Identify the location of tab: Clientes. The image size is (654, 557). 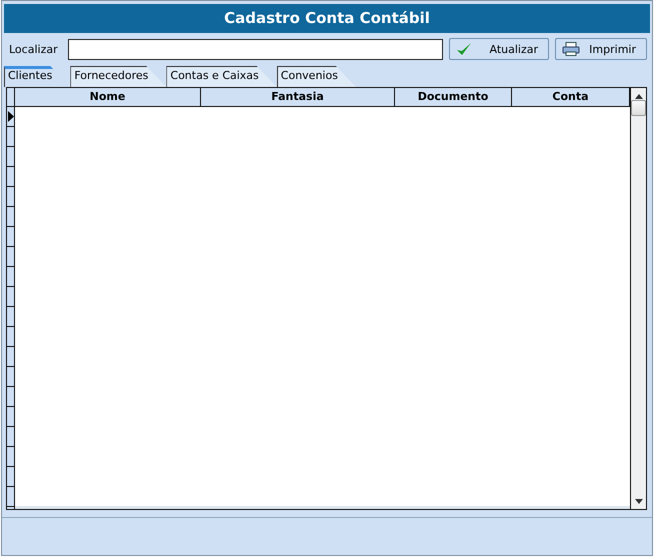
(37, 76).